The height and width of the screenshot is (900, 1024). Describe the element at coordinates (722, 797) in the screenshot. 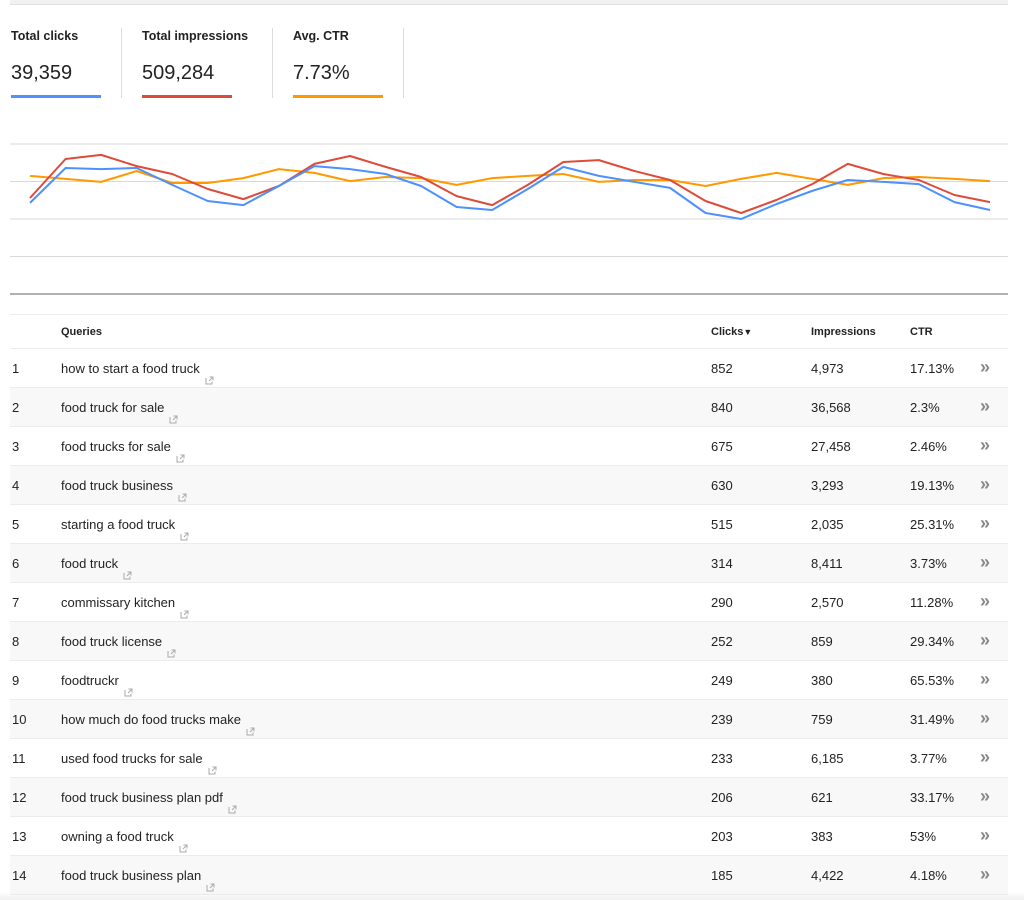

I see `row-clicks: 206` at that location.